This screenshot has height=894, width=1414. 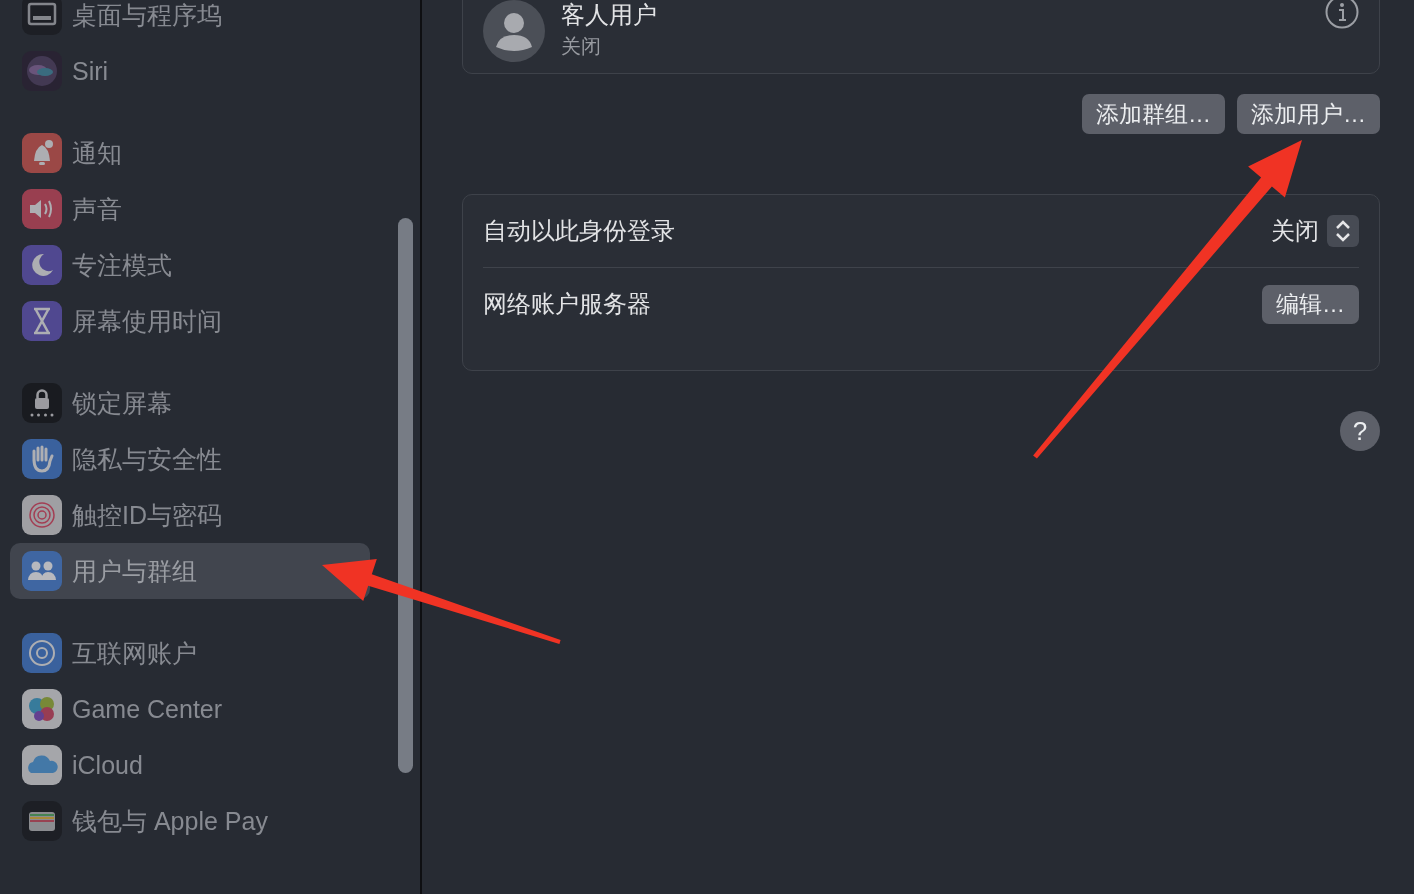 I want to click on sidebar-item: 锁定屏幕, so click(x=190, y=403).